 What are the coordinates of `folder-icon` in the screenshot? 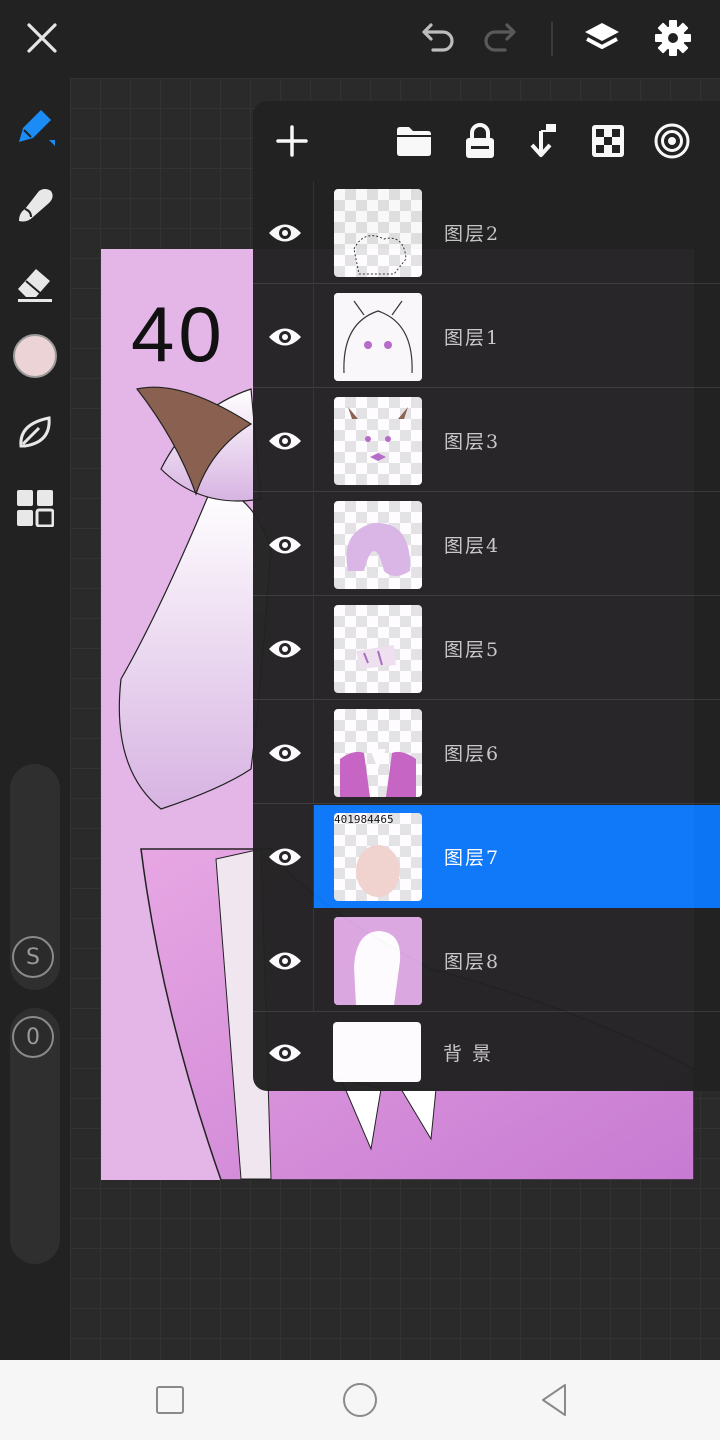 It's located at (414, 141).